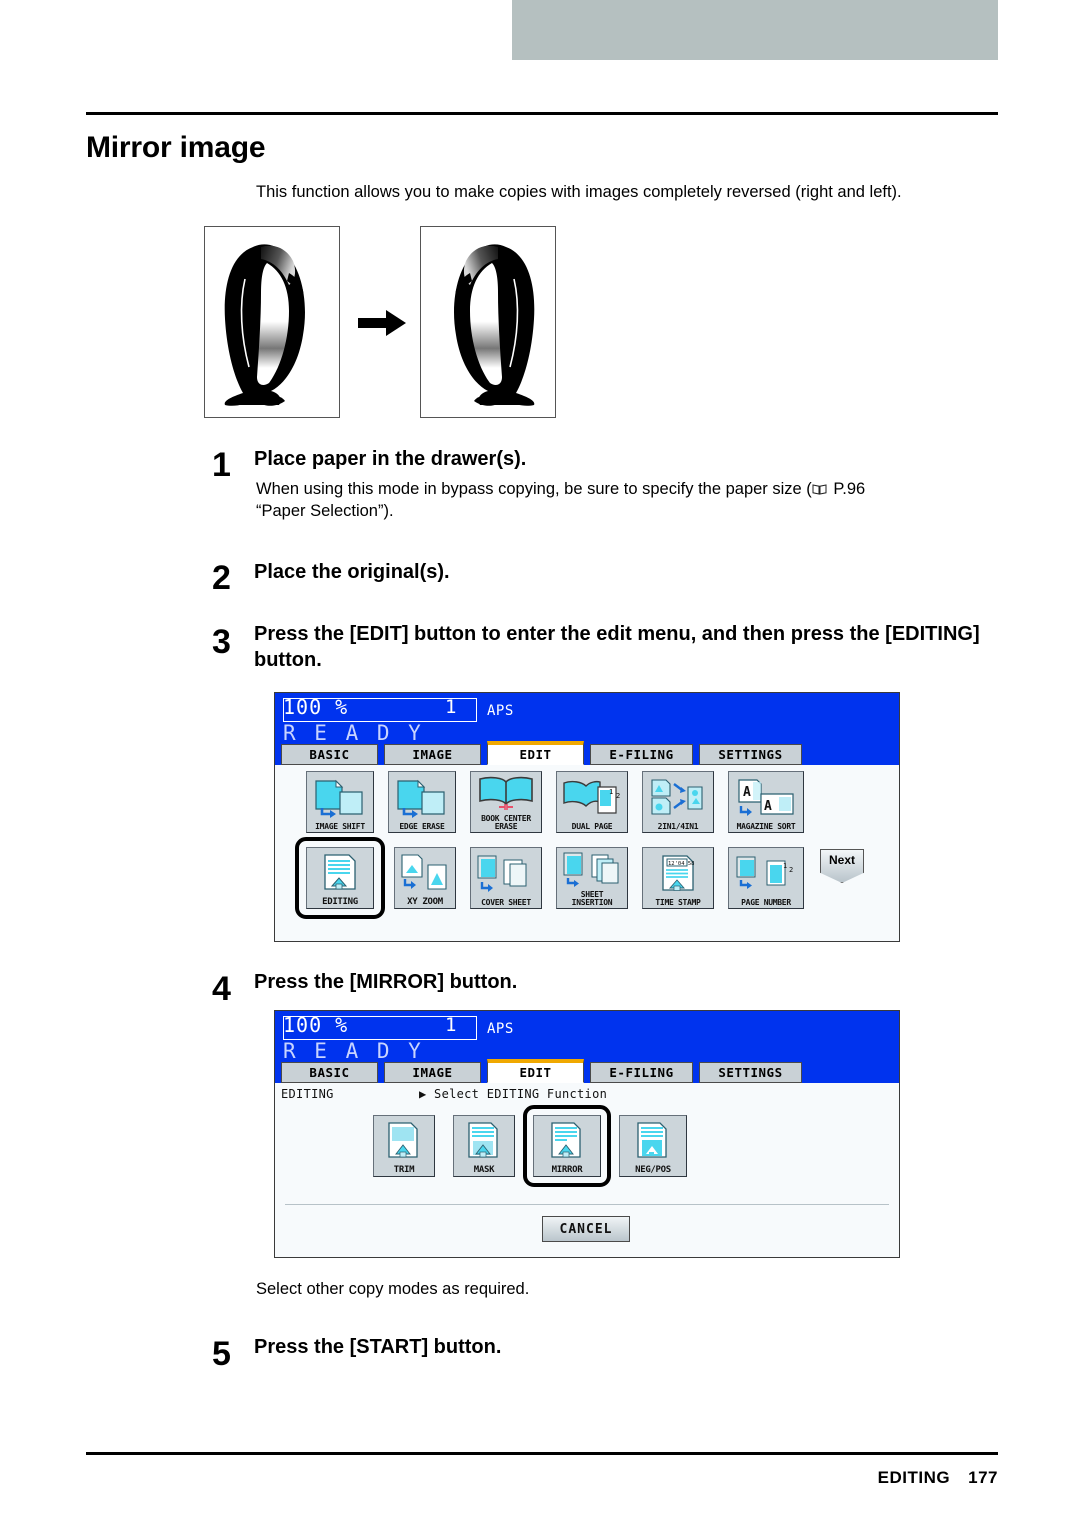  Describe the element at coordinates (386, 982) in the screenshot. I see `step-4-heading: Press the [MIRROR] button.` at that location.